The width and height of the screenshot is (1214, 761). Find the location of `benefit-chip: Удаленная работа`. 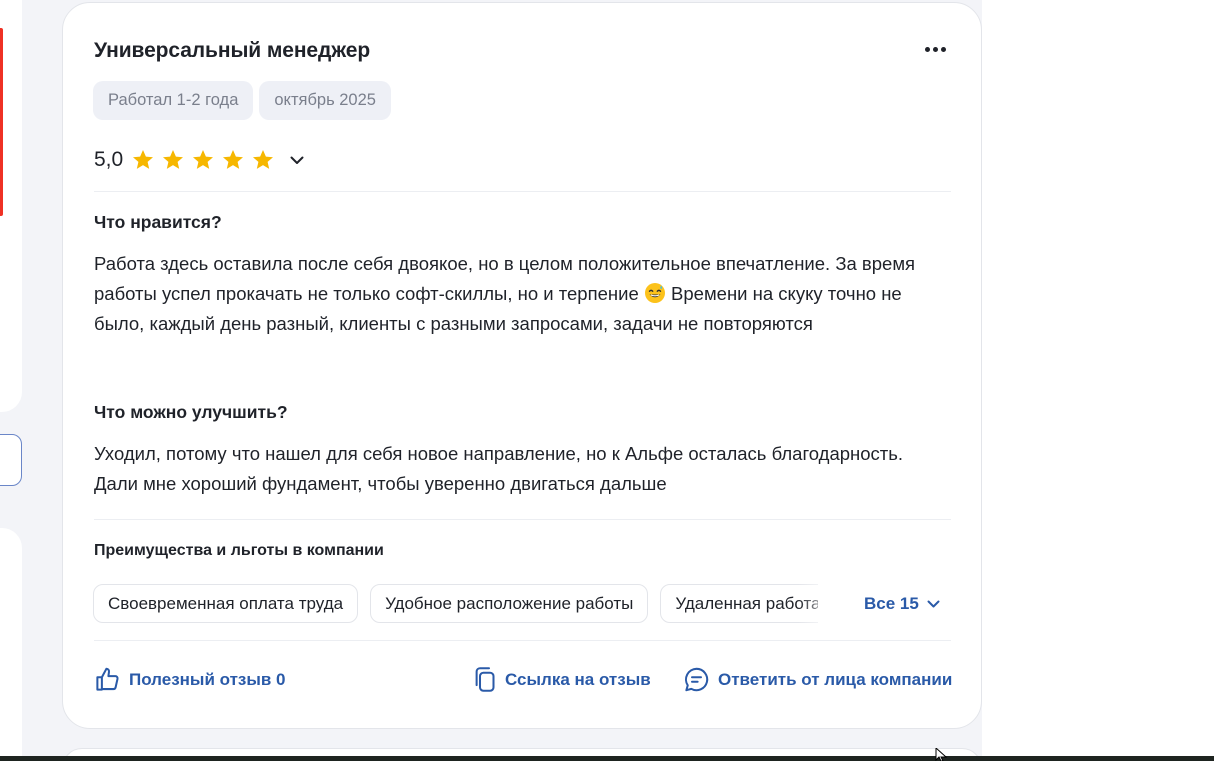

benefit-chip: Удаленная работа is located at coordinates (739, 603).